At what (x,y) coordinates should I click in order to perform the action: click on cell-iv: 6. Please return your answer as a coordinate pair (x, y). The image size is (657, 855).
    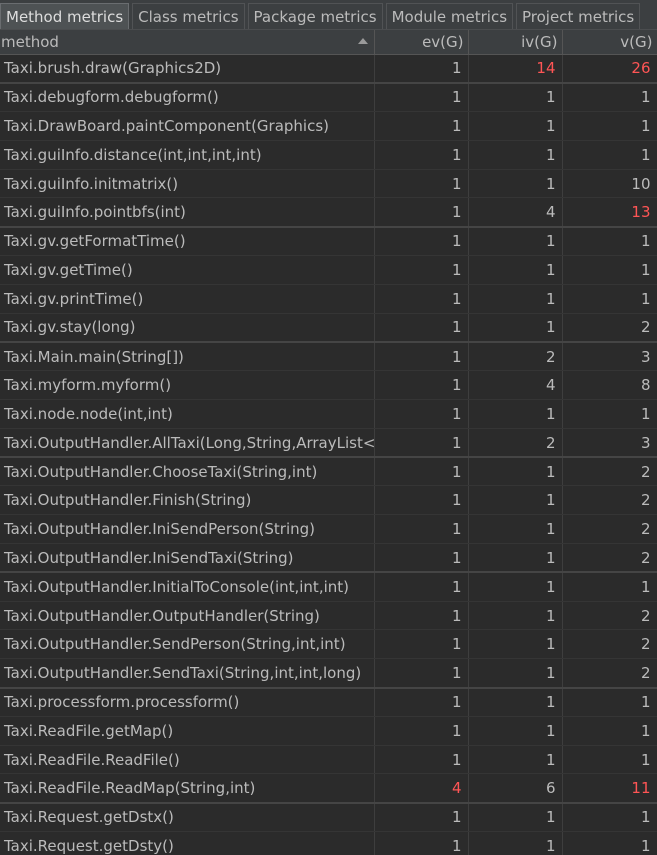
    Looking at the image, I should click on (515, 788).